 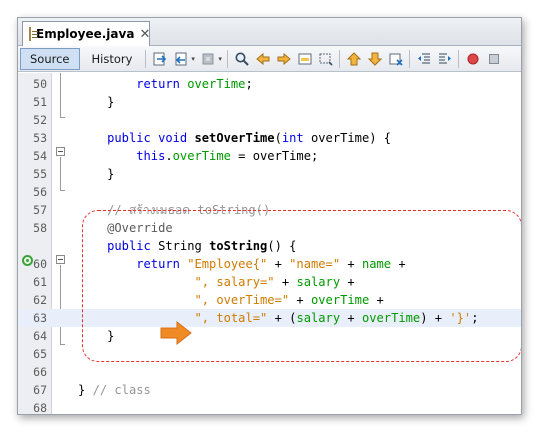 I want to click on code-text: // สร้างเมธอด toString(), so click(x=174, y=210).